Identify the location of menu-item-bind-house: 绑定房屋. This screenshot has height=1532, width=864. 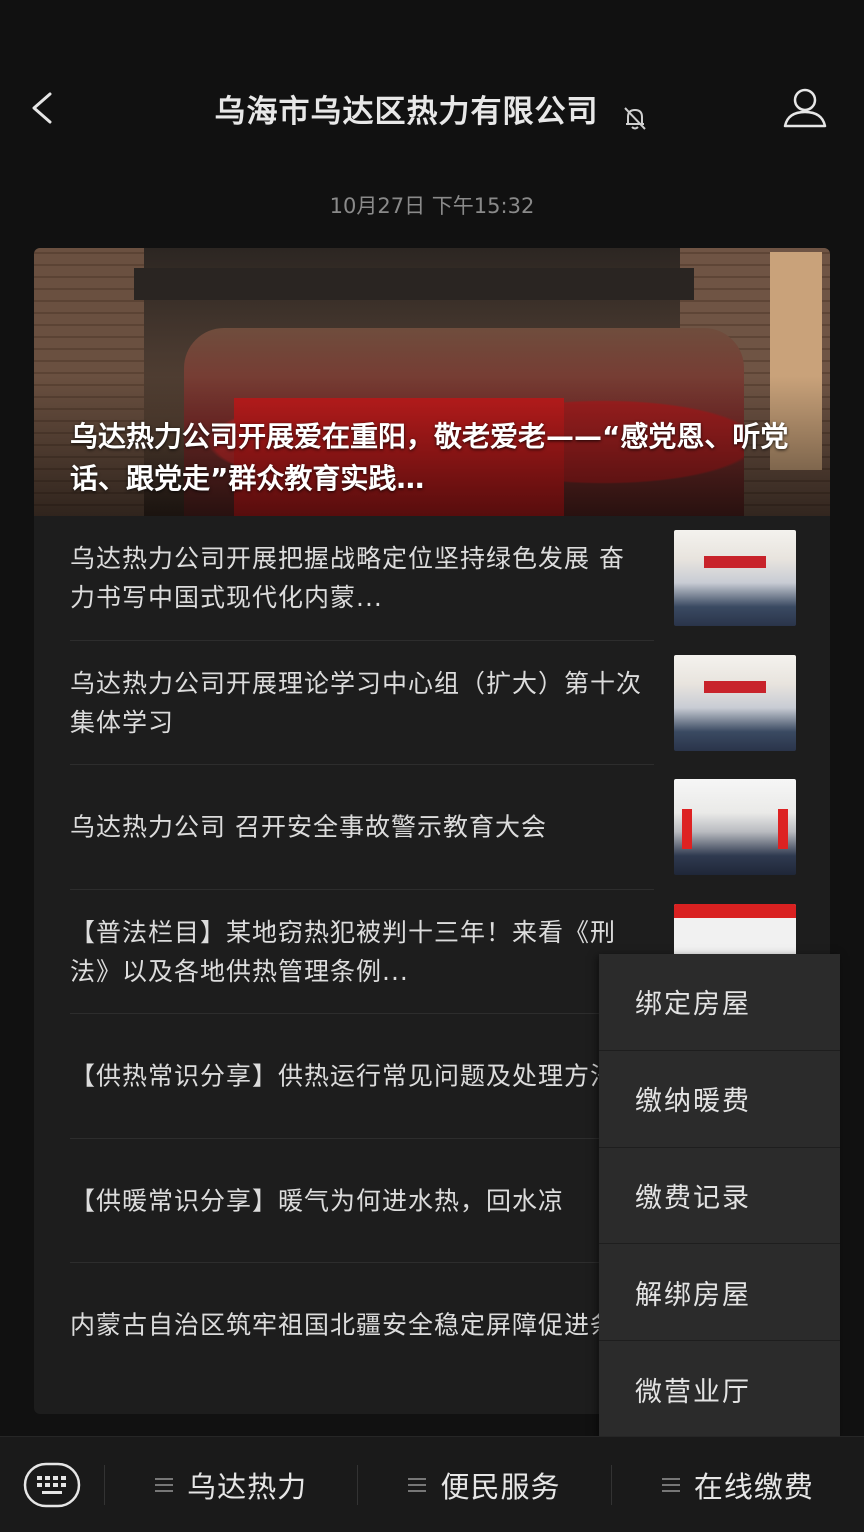
(719, 1002).